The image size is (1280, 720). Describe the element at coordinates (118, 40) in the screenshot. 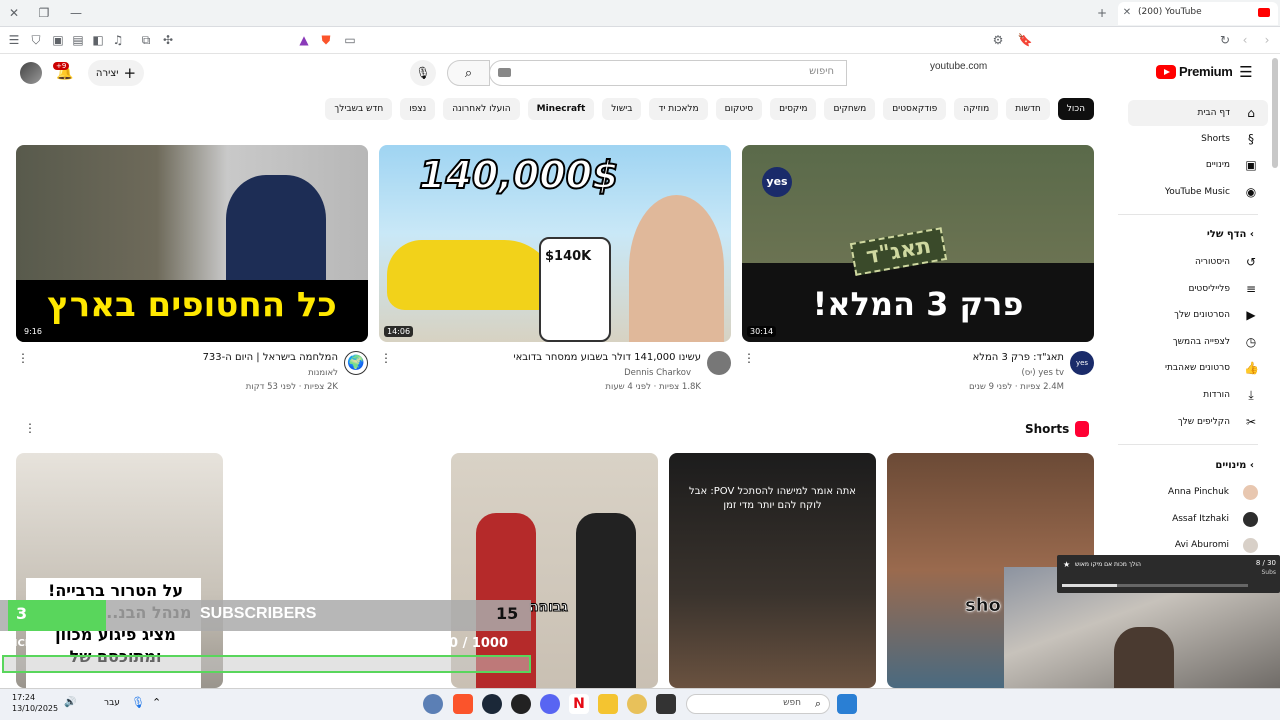

I see `music-note-icon: ♫` at that location.